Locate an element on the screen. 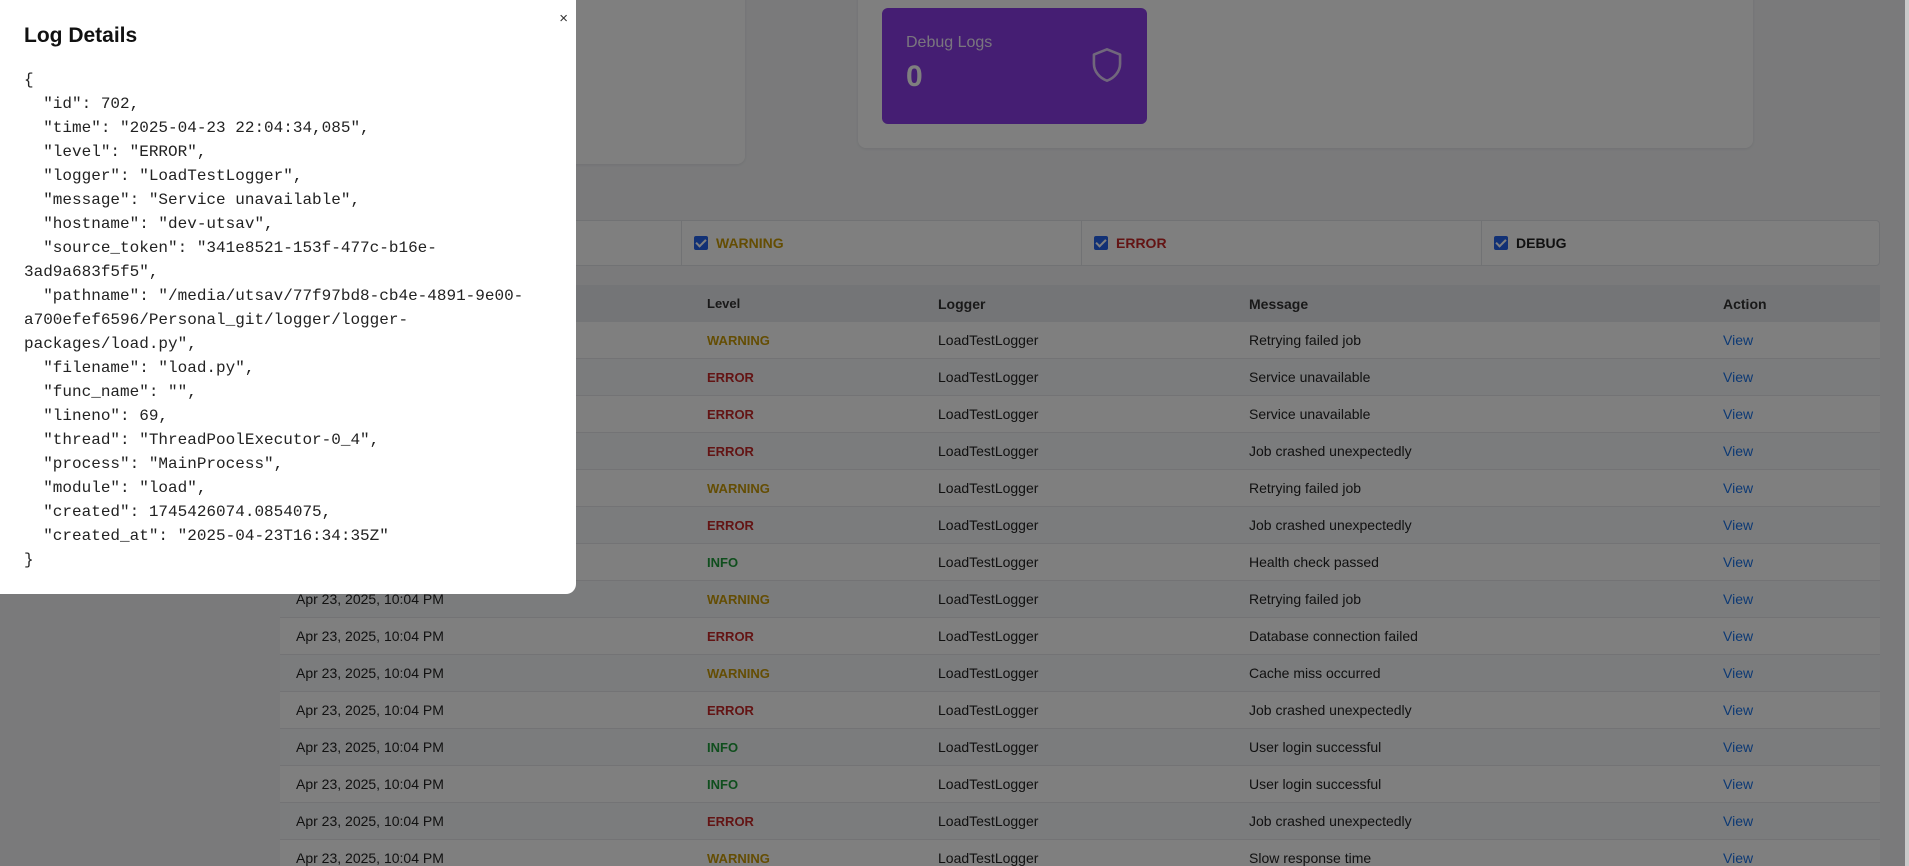 Image resolution: width=1909 pixels, height=866 pixels. page-scrollbar is located at coordinates (1907, 433).